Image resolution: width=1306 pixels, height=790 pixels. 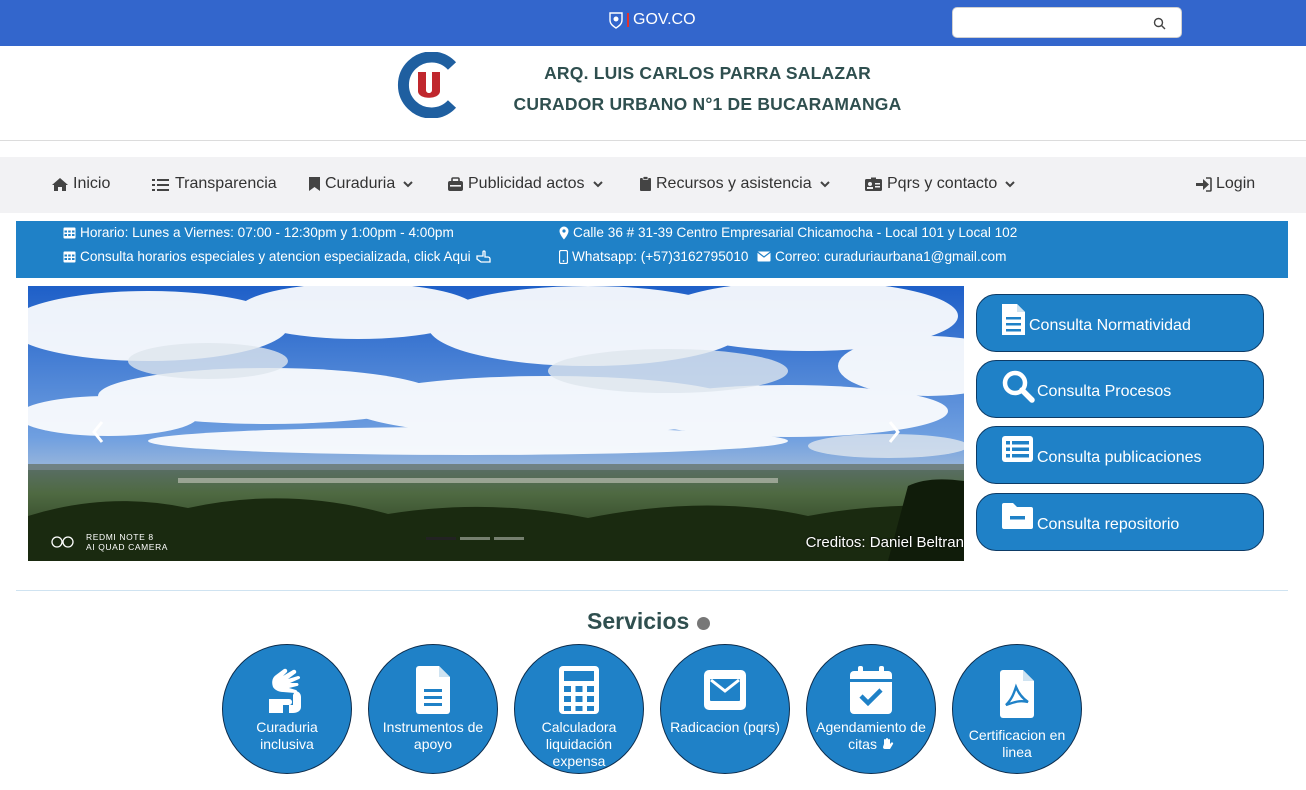 I want to click on photo-credit: Creditos: Daniel Beltran, so click(x=884, y=542).